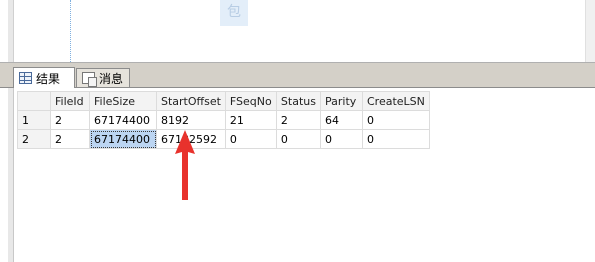 The width and height of the screenshot is (595, 262). What do you see at coordinates (48, 78) in the screenshot?
I see `tab-results-label: 结果` at bounding box center [48, 78].